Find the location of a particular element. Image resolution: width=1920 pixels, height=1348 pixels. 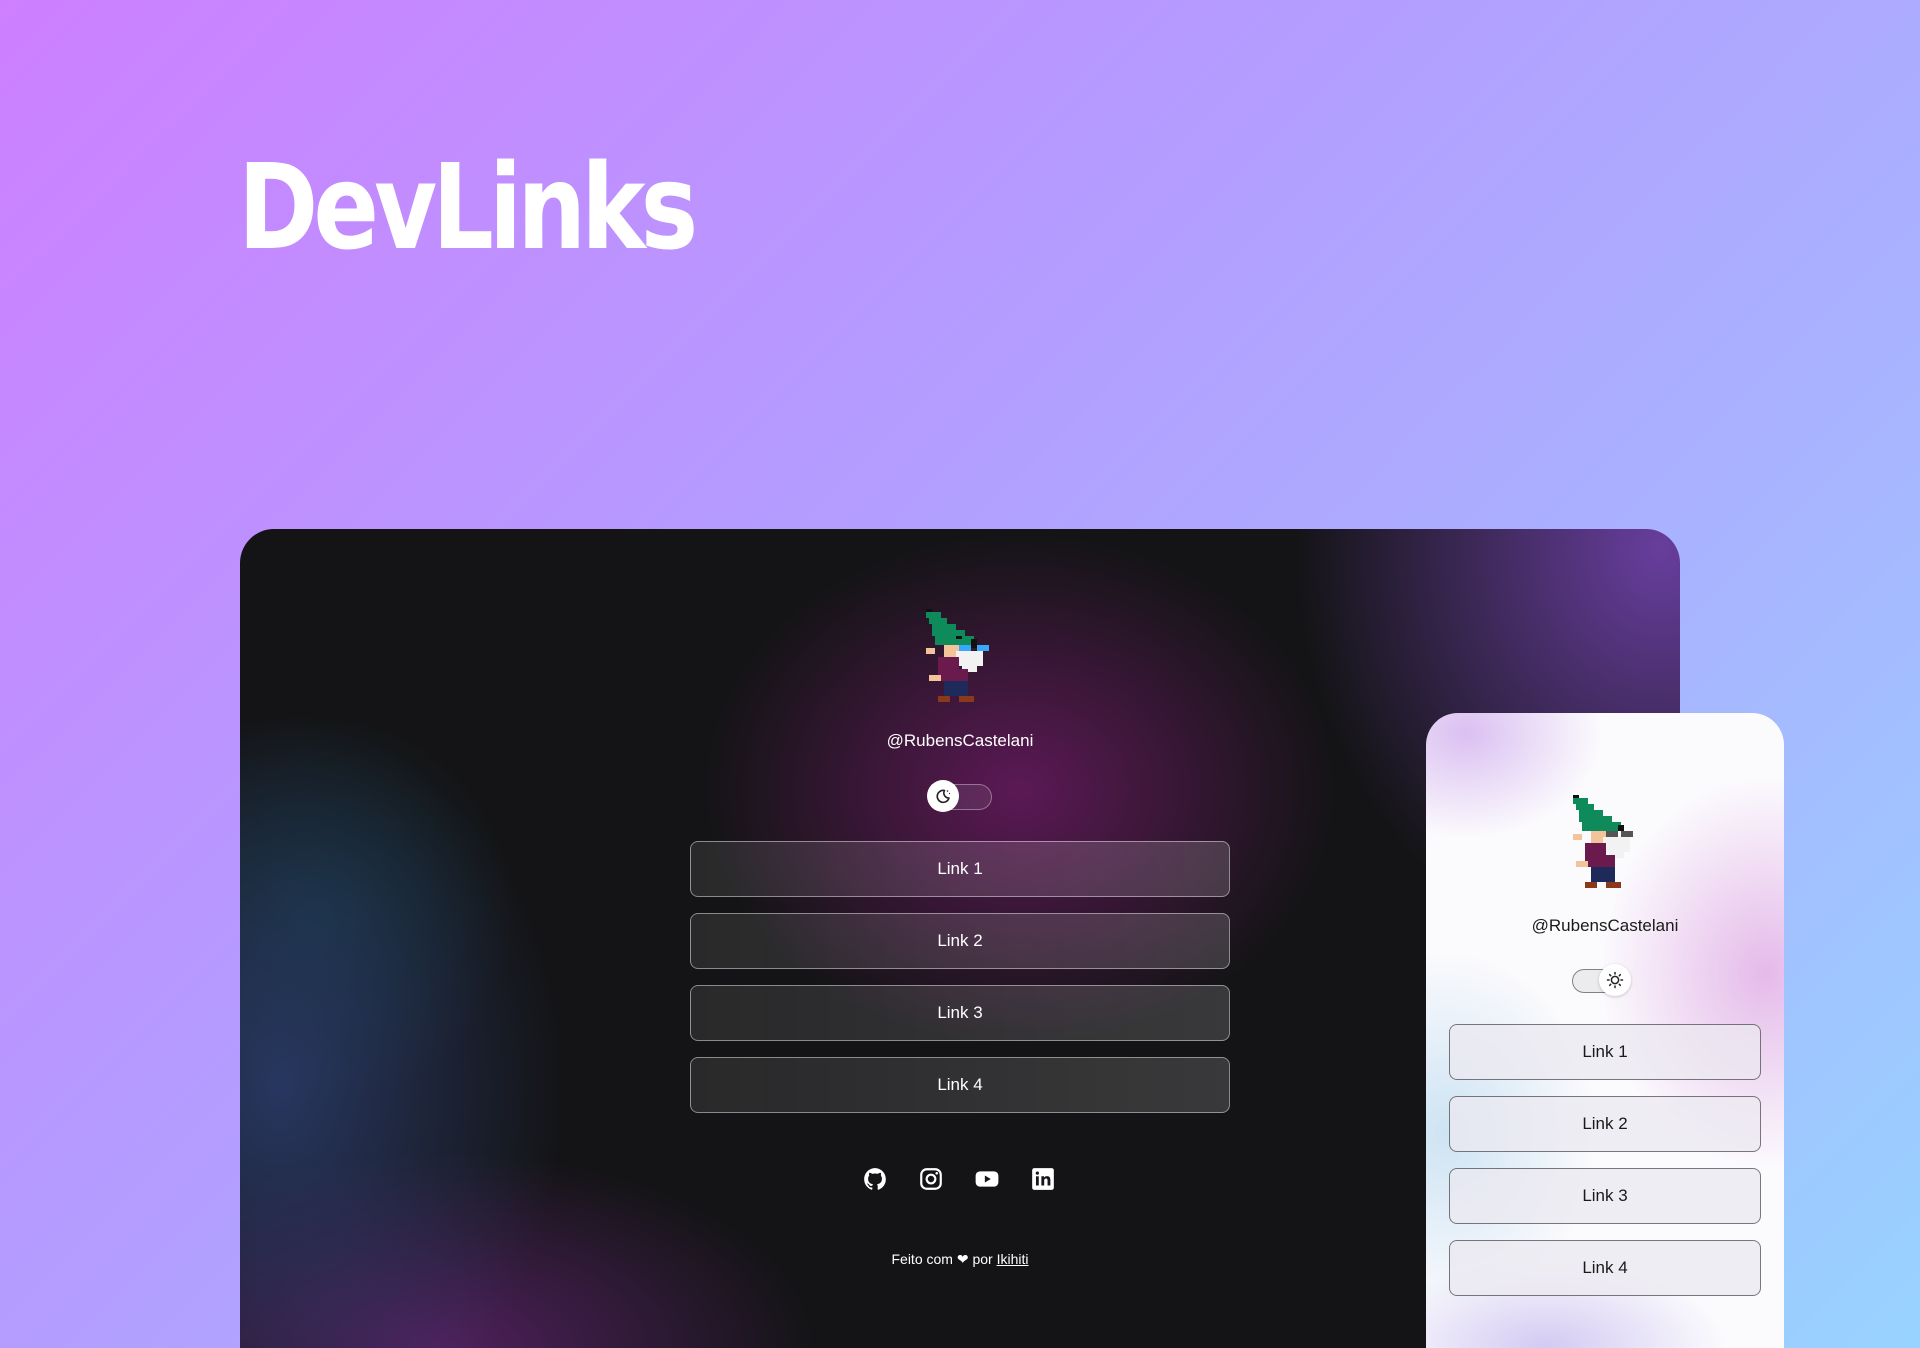

author-link: Ikihiti is located at coordinates (1013, 1259).